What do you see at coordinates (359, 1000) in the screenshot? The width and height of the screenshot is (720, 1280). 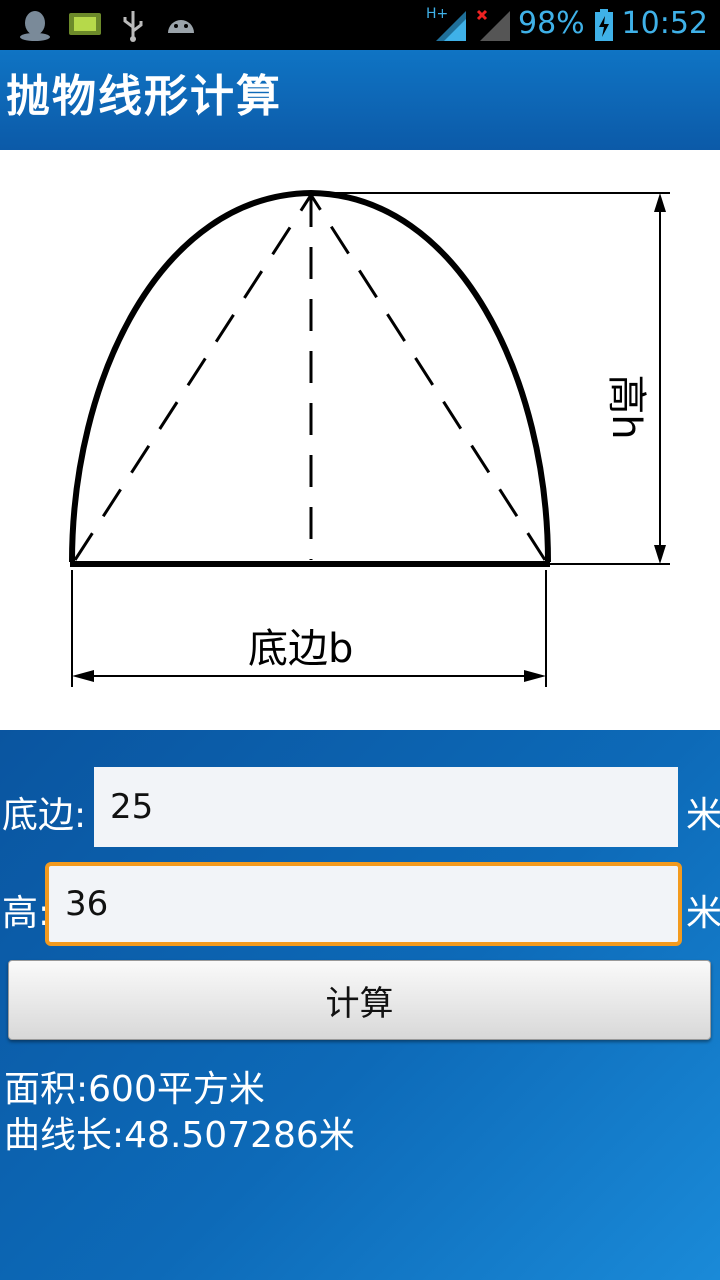 I see `calculate-button: 计算` at bounding box center [359, 1000].